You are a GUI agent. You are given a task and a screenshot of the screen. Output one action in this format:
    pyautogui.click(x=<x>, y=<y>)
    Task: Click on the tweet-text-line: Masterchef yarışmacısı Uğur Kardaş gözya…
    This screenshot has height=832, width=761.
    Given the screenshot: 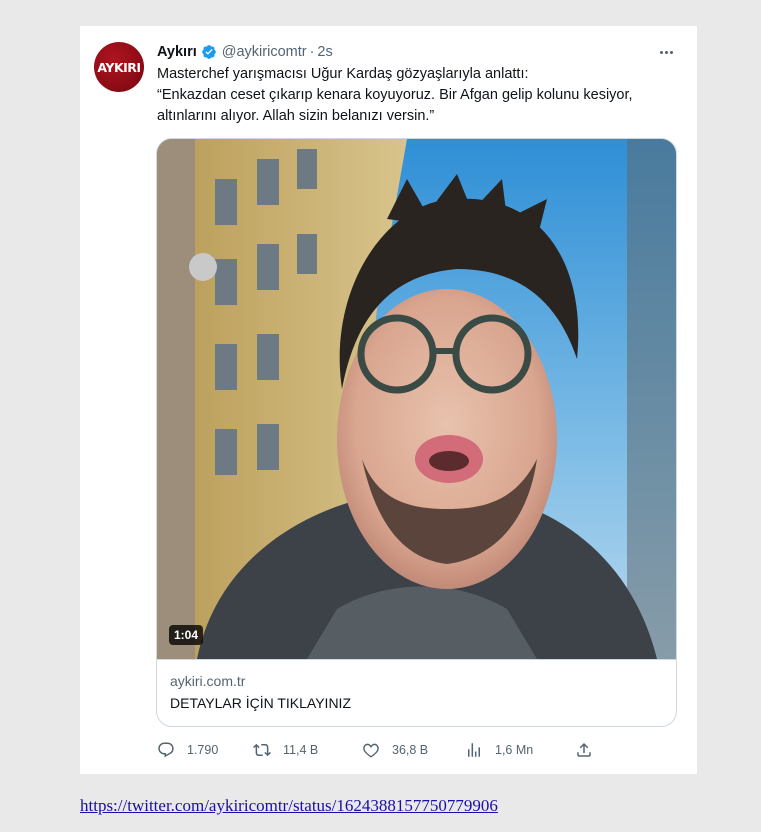 What is the action you would take?
    pyautogui.click(x=343, y=74)
    